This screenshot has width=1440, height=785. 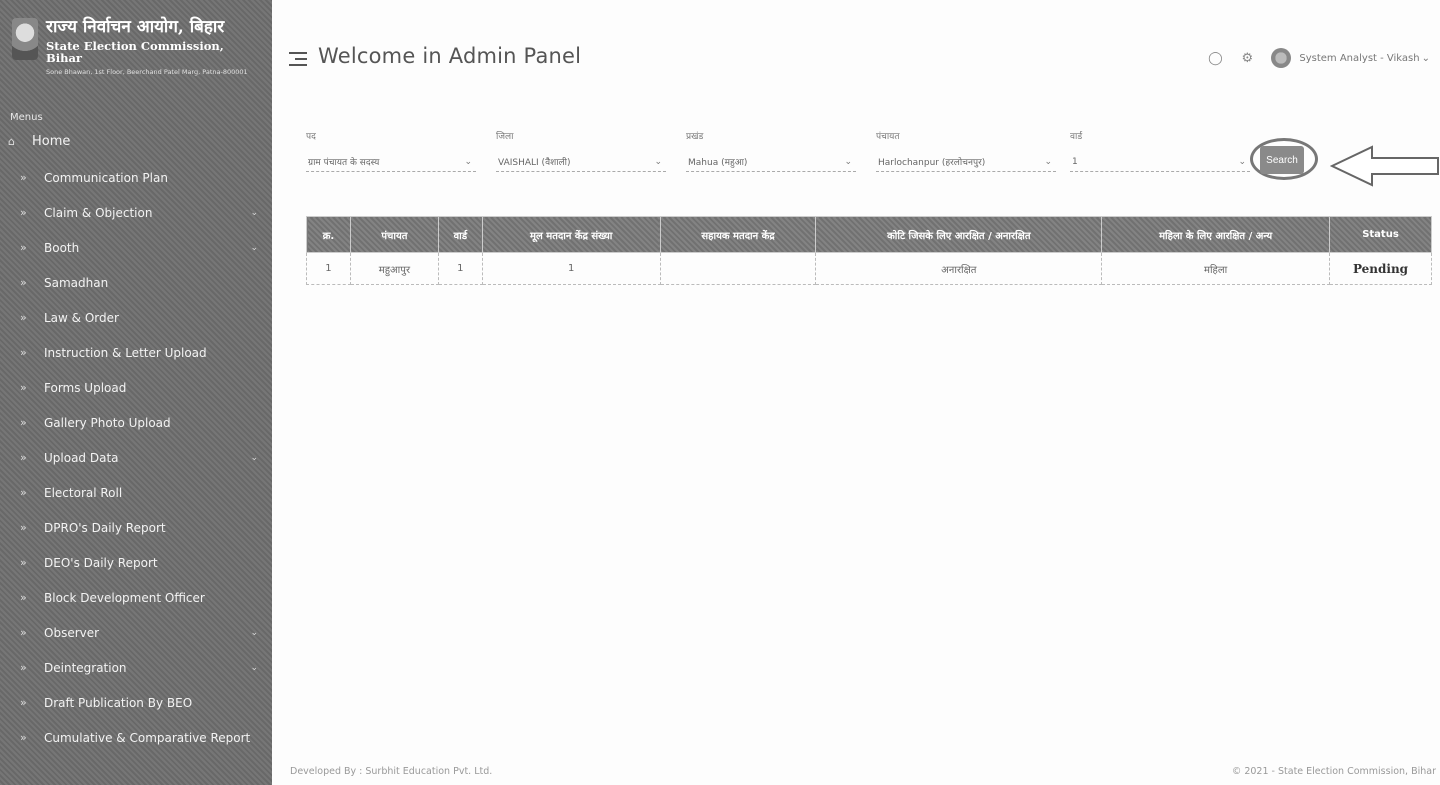 I want to click on cell-ward: 1, so click(x=460, y=268).